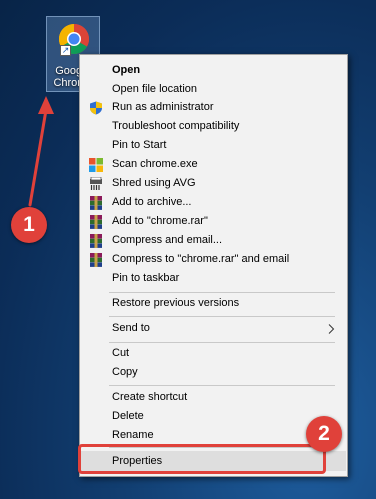 The image size is (376, 499). I want to click on step-badge-1: 1, so click(29, 225).